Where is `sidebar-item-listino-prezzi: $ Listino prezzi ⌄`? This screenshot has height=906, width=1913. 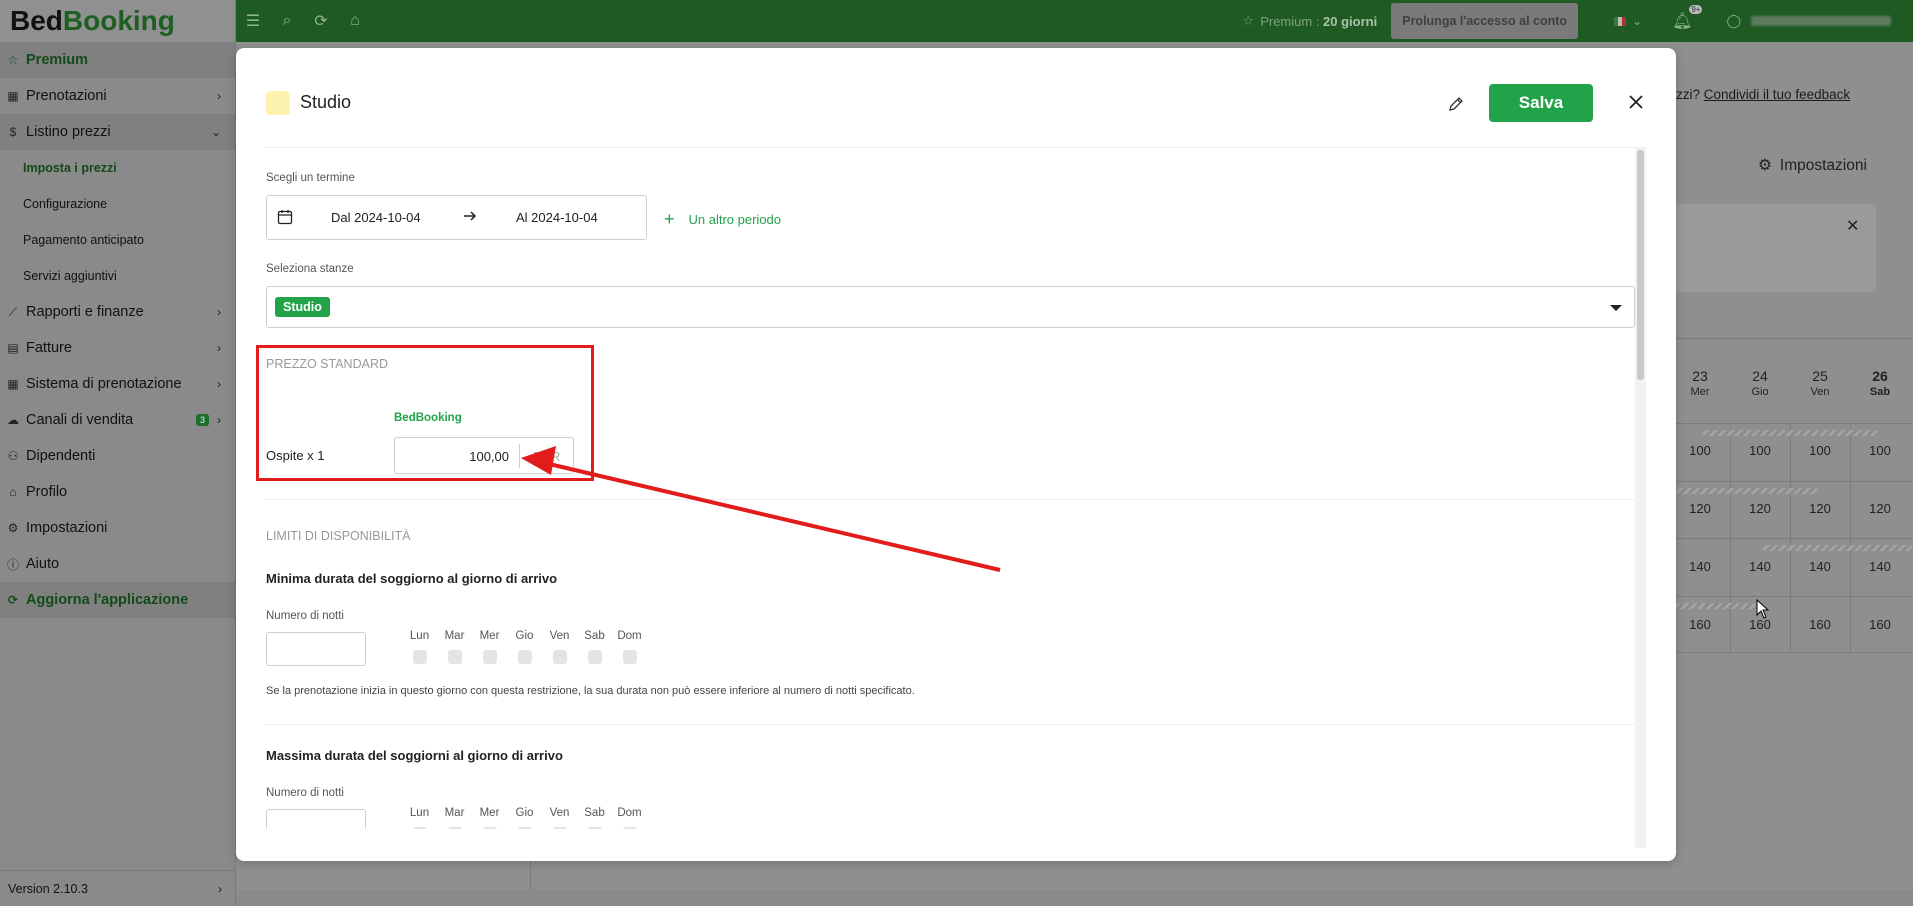 sidebar-item-listino-prezzi: $ Listino prezzi ⌄ is located at coordinates (117, 132).